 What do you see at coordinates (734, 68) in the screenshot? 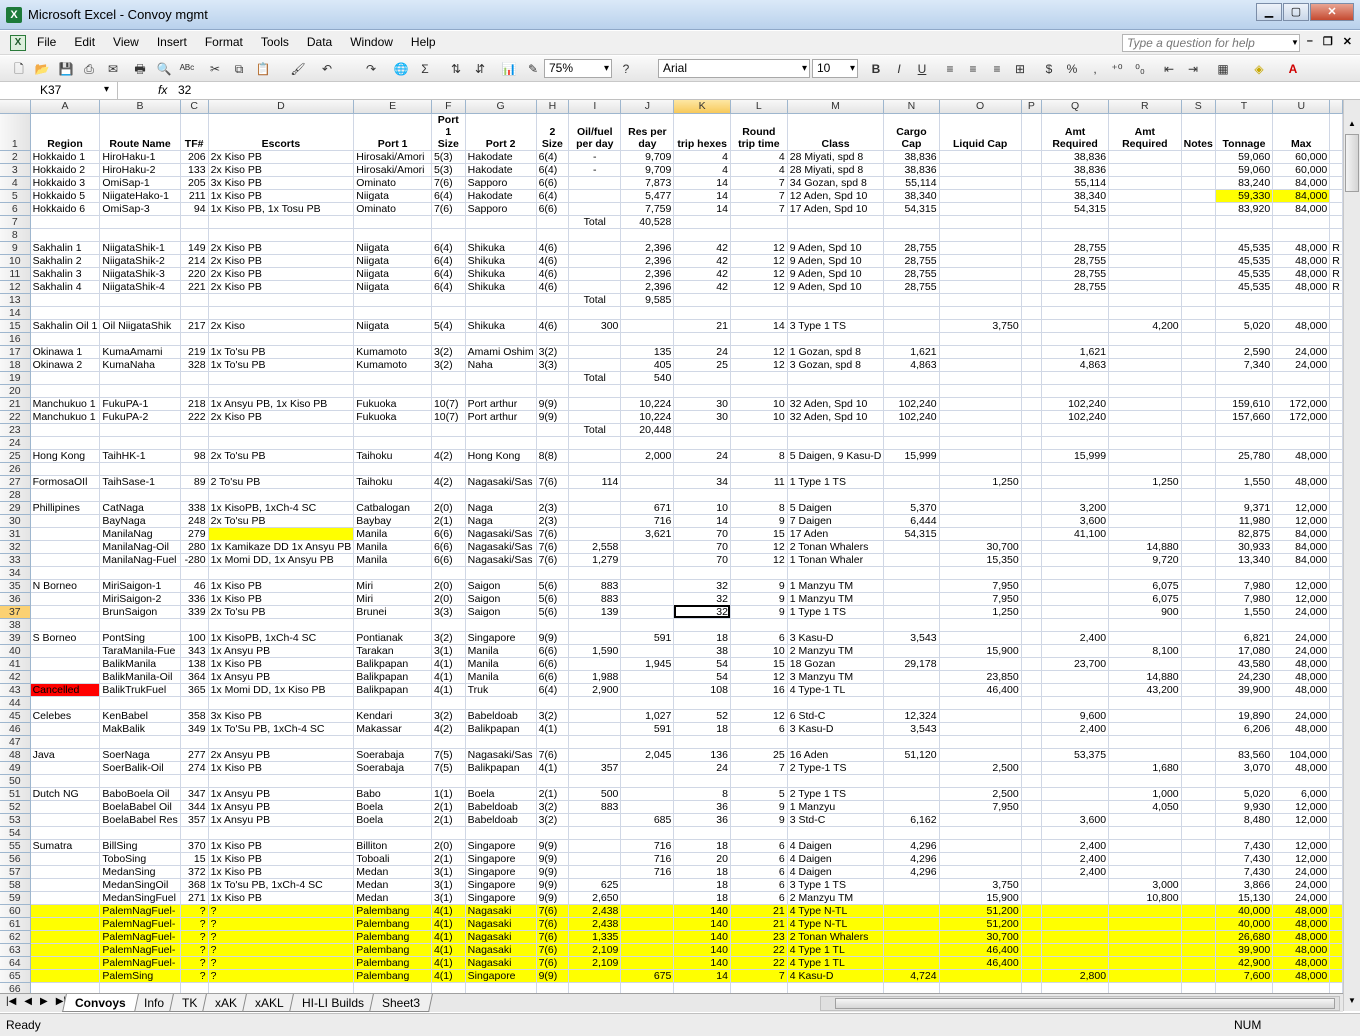
I see `font-select: Arial` at bounding box center [734, 68].